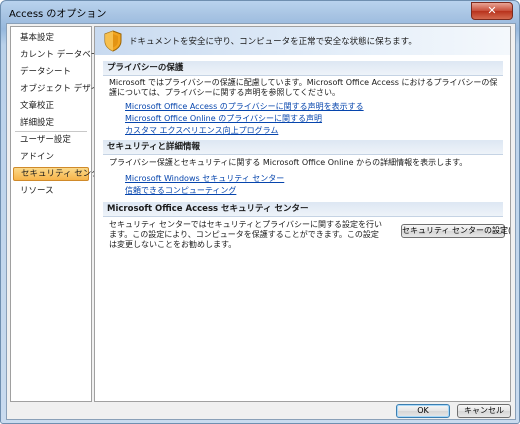  What do you see at coordinates (492, 11) in the screenshot?
I see `close-button: ✕` at bounding box center [492, 11].